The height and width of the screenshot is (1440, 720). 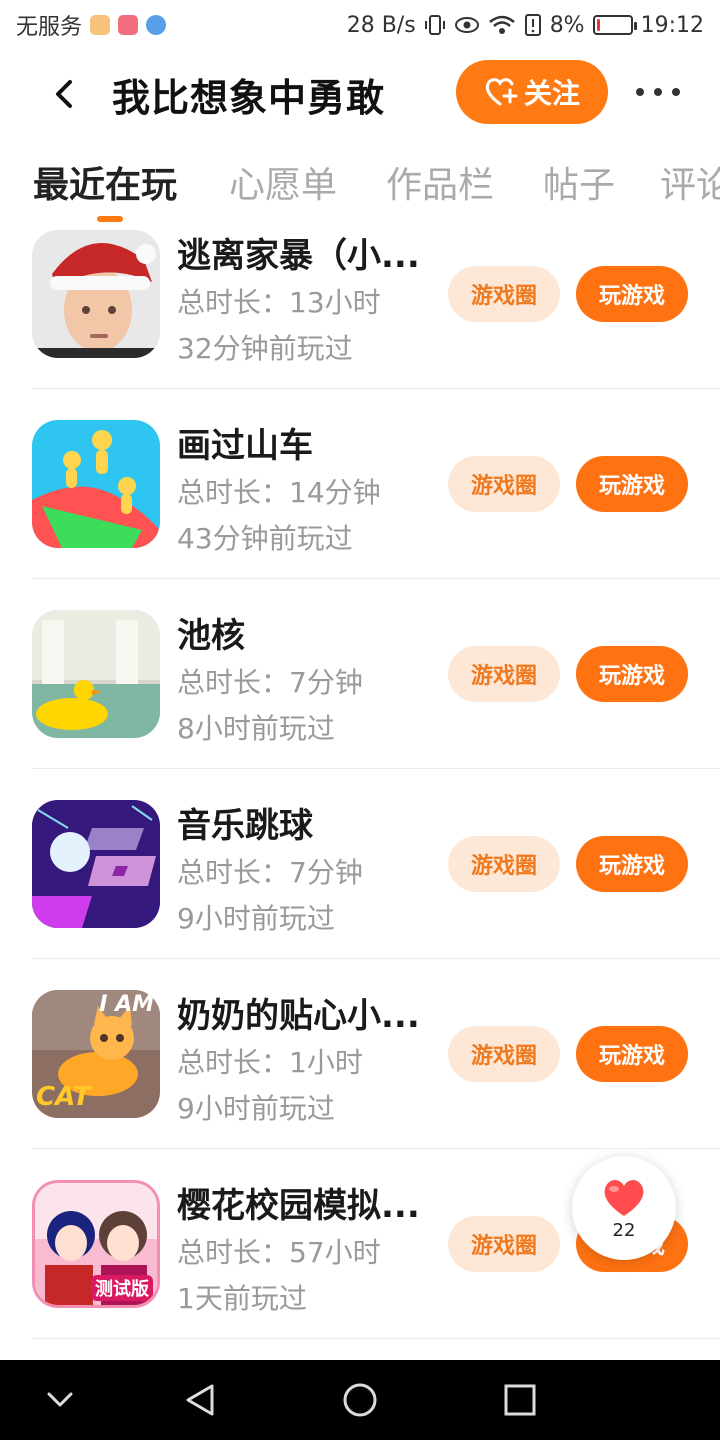 I want to click on system-nav-bar, so click(x=360, y=1400).